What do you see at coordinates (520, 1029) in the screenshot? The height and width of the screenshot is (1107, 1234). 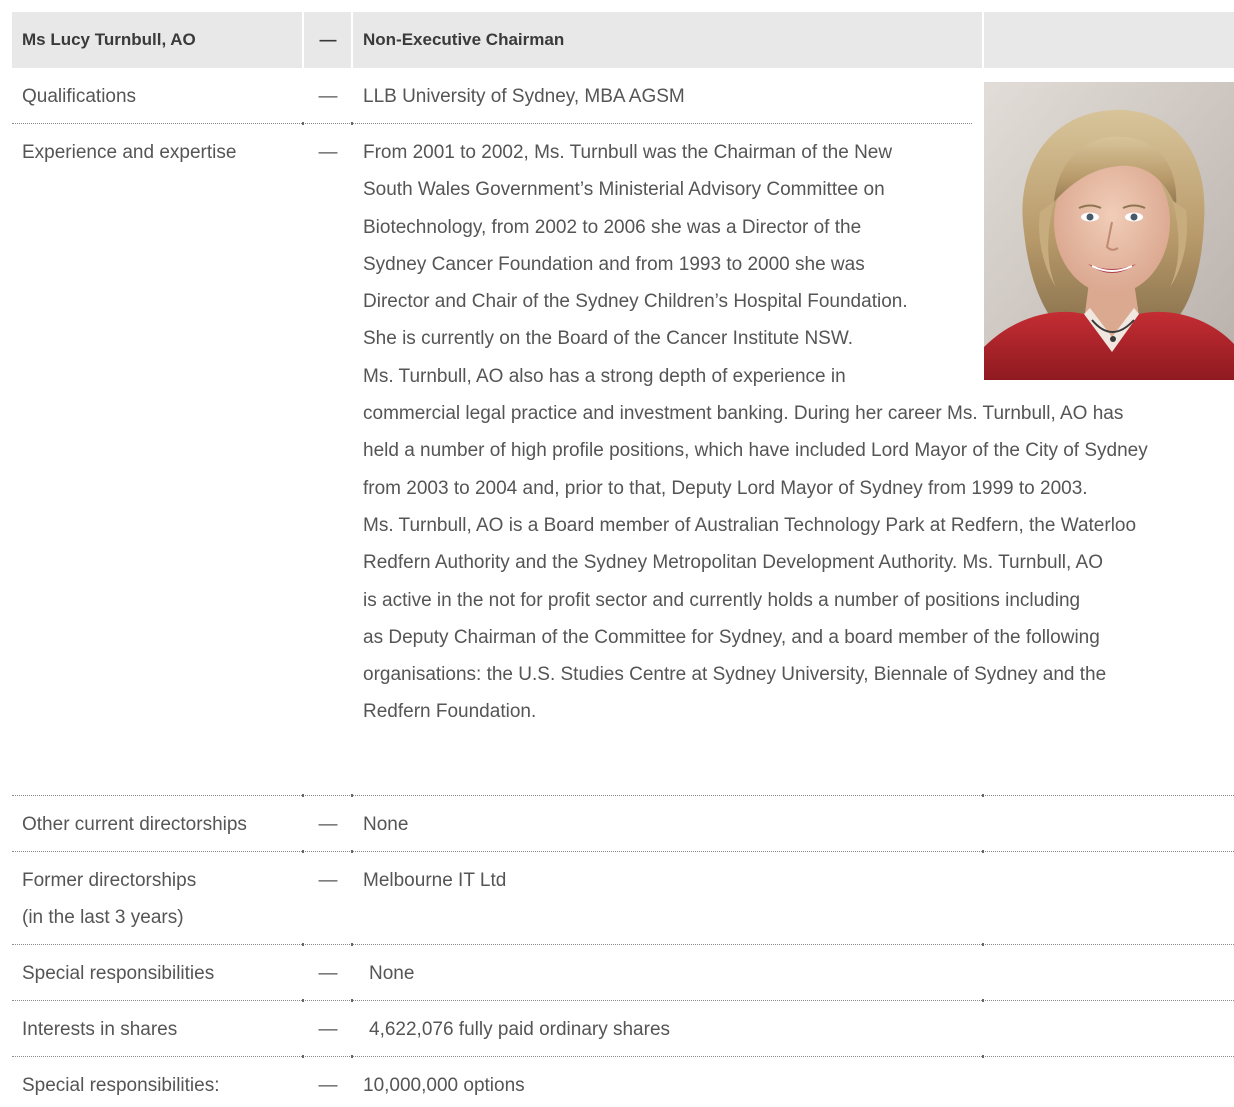 I see `row-value: 4,622,076 fully paid ordinary shares` at bounding box center [520, 1029].